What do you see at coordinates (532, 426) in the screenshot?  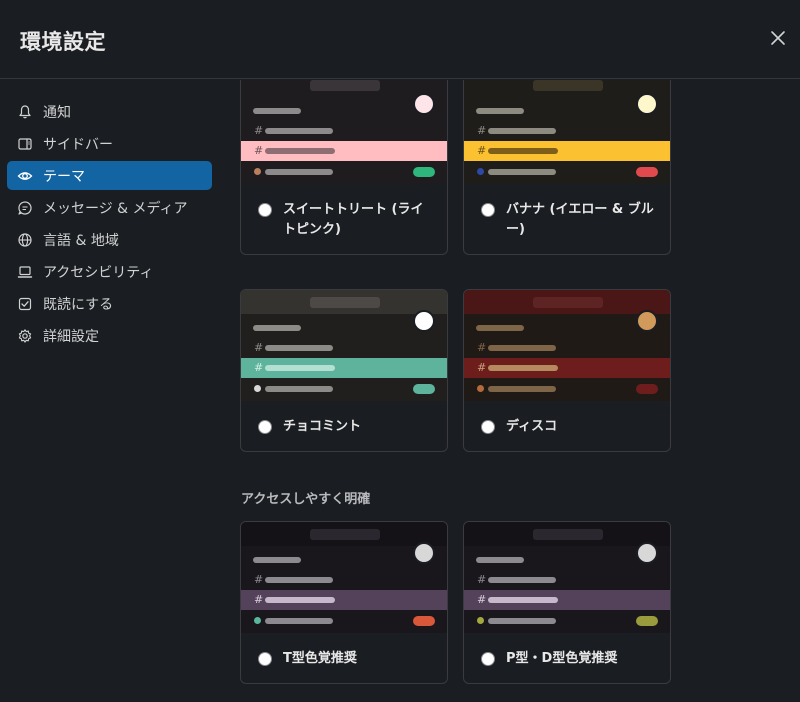 I see `theme-name: ディスコ` at bounding box center [532, 426].